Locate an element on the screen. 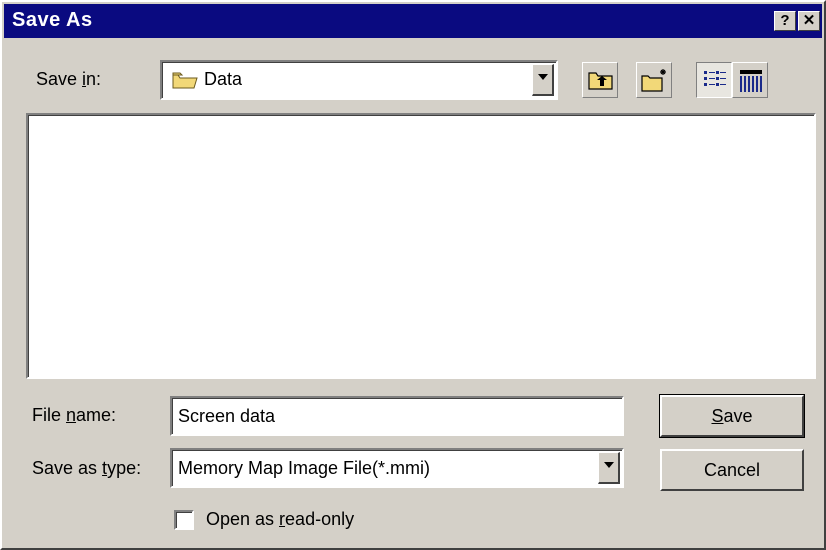  up-one-level-icon is located at coordinates (601, 82).